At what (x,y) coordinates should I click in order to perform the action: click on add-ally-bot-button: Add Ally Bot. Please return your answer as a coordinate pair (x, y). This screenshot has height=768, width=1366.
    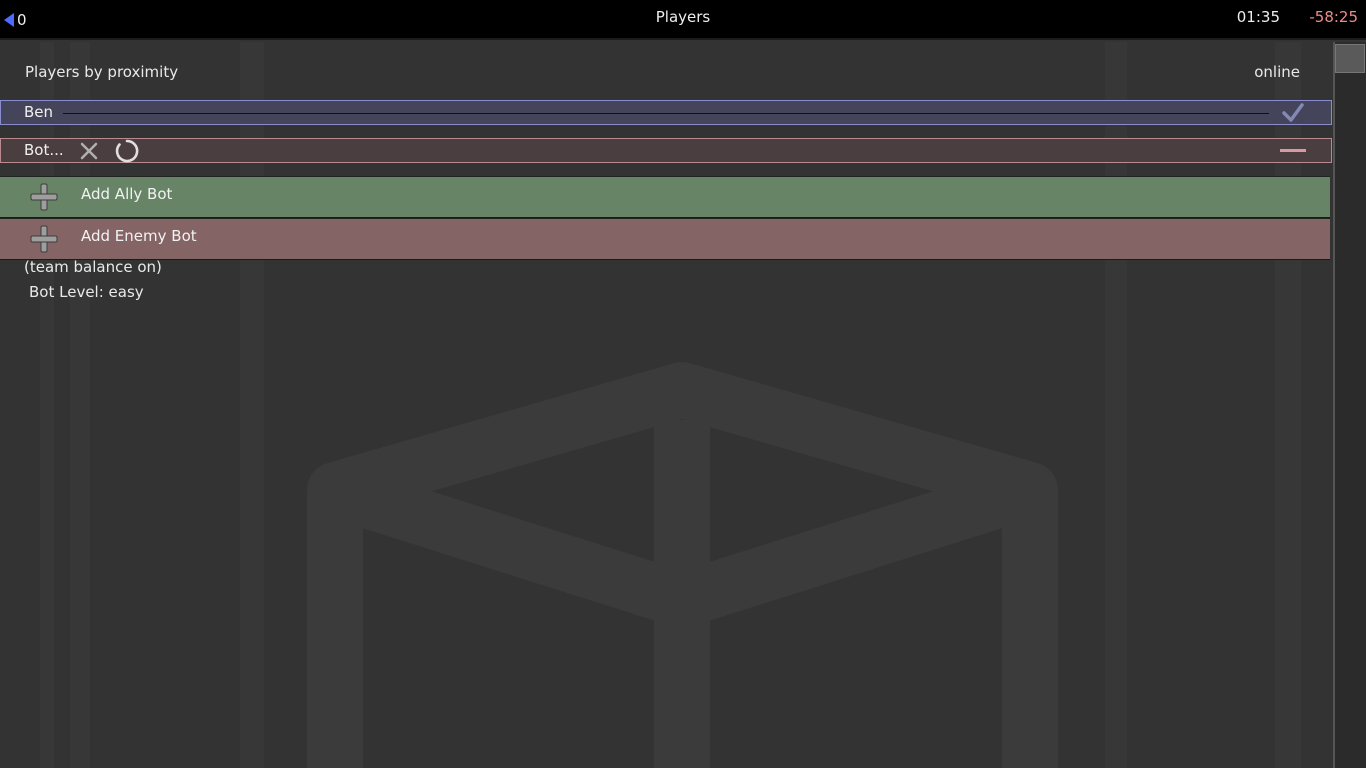
    Looking at the image, I should click on (665, 197).